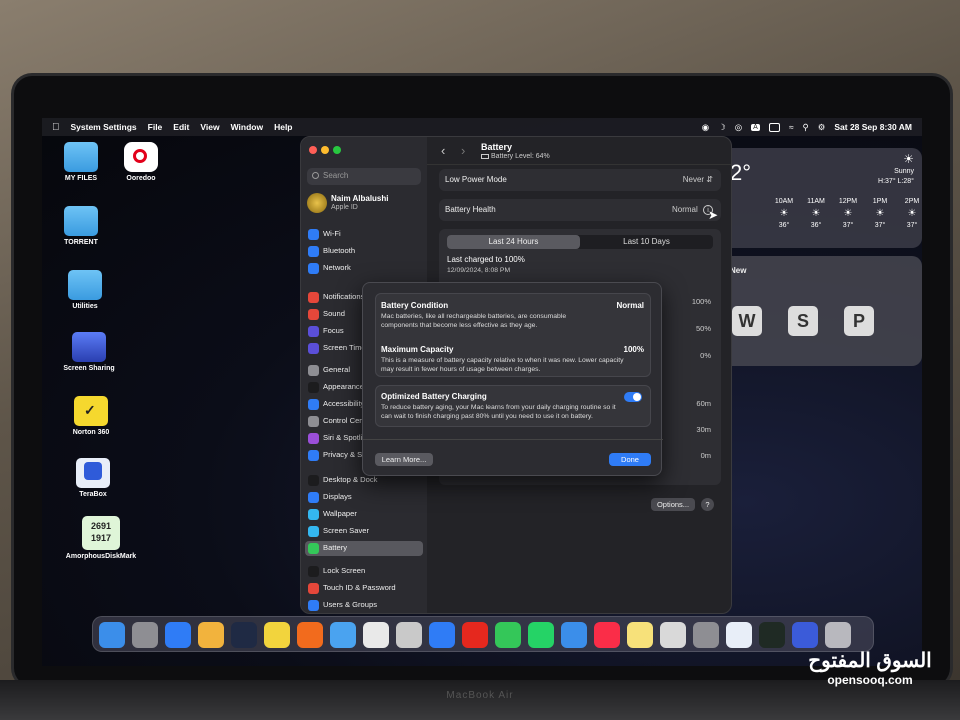  I want to click on mail-icon, so click(574, 635).